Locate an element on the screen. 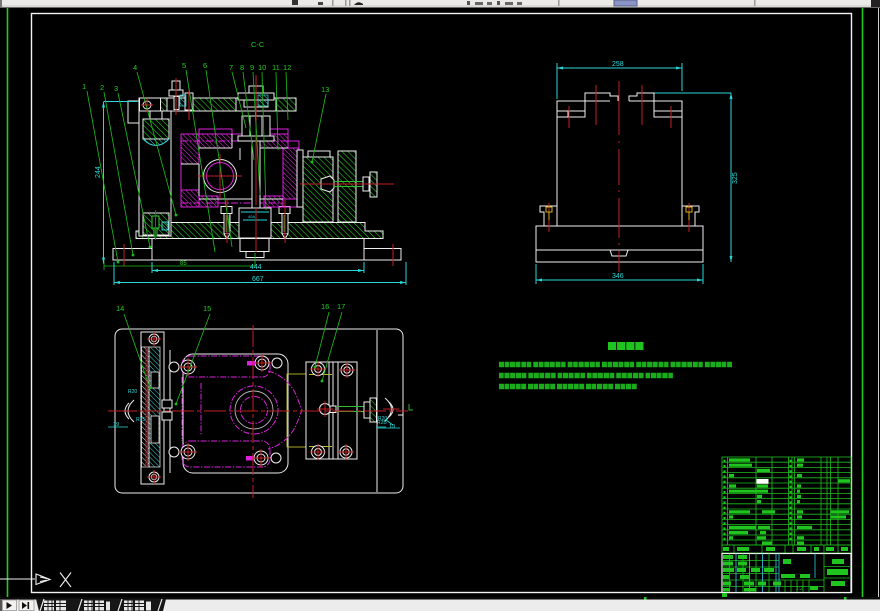 This screenshot has width=880, height=611. svg-text: 8 is located at coordinates (242, 67).